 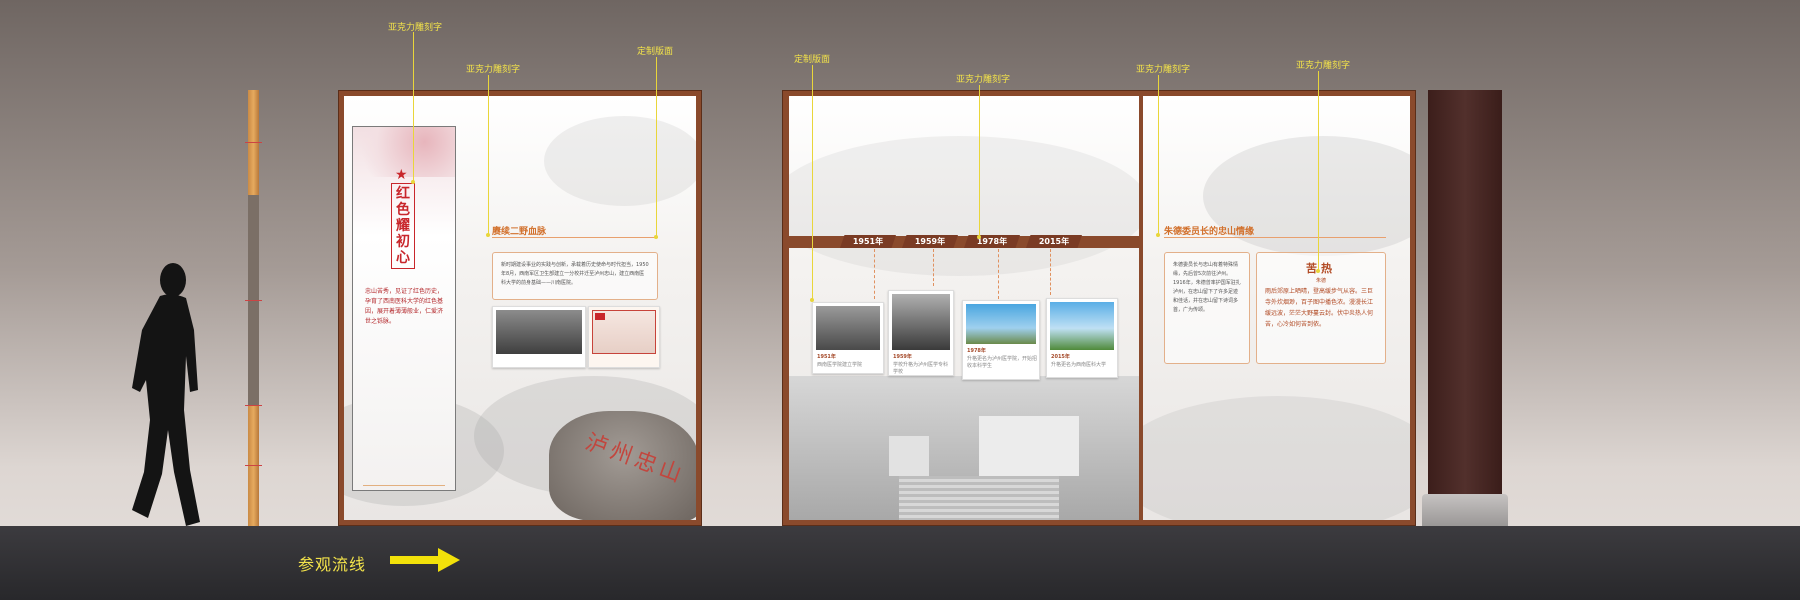 I want to click on card-text: 学校升格为泸州医学专科学校, so click(x=921, y=368).